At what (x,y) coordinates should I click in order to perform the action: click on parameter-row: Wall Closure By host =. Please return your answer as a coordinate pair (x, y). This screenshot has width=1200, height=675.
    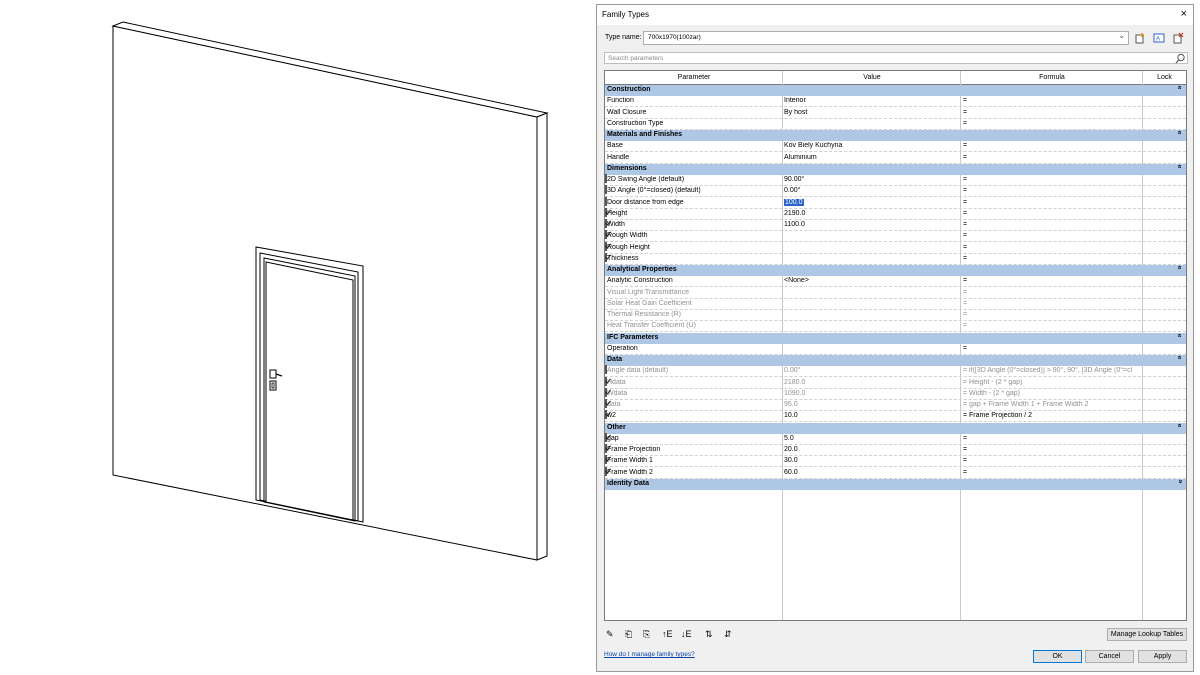
    Looking at the image, I should click on (895, 113).